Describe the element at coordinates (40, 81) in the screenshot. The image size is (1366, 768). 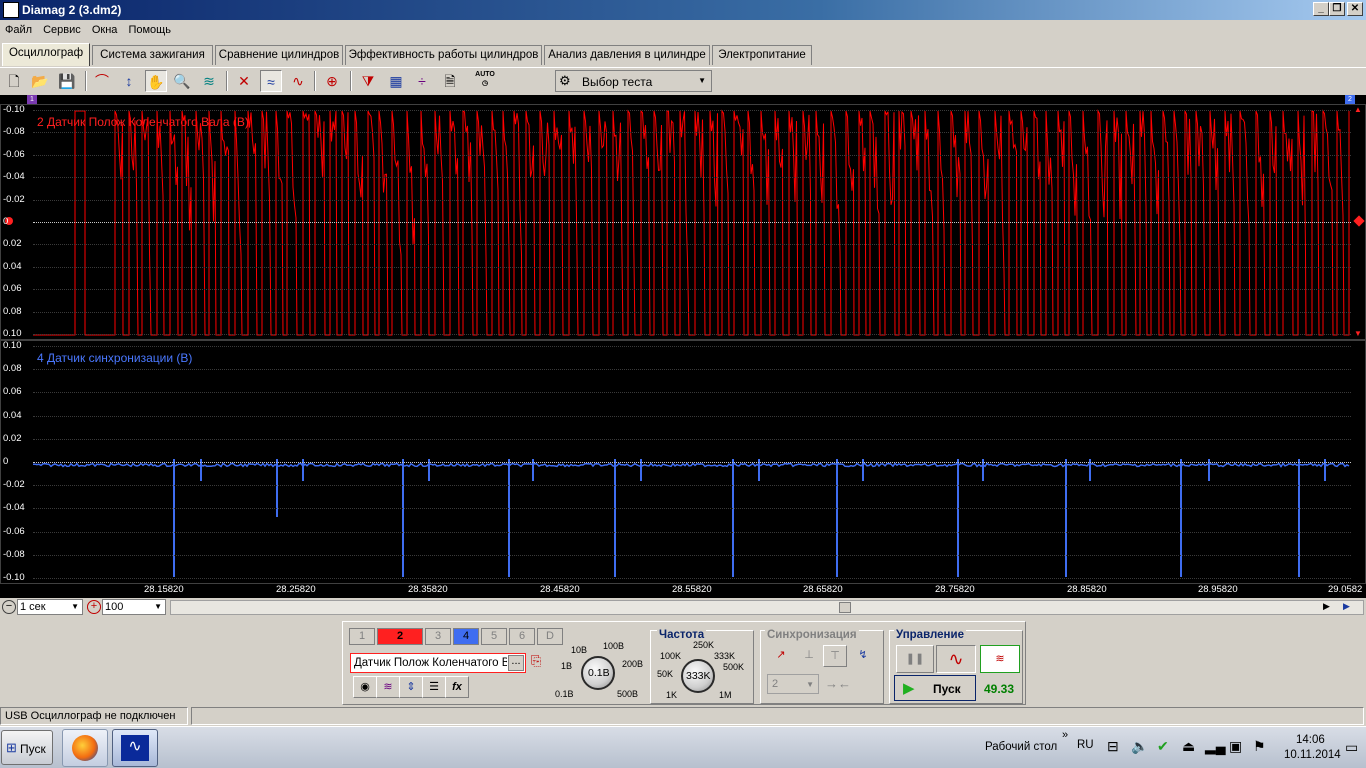
I see `open-folder-icon: 📂` at that location.